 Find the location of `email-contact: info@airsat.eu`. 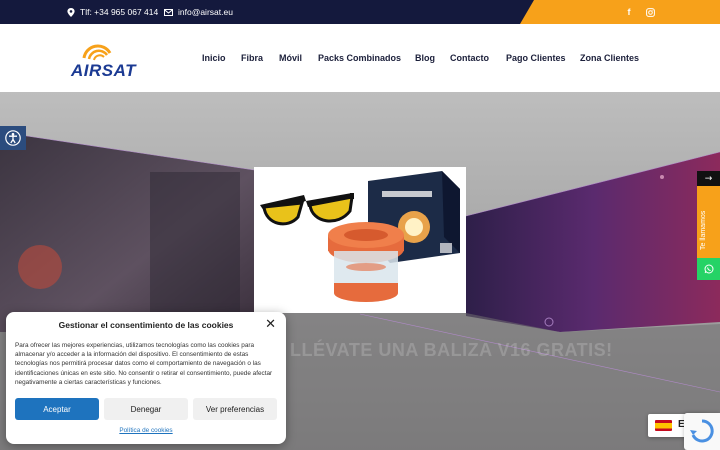

email-contact: info@airsat.eu is located at coordinates (198, 12).